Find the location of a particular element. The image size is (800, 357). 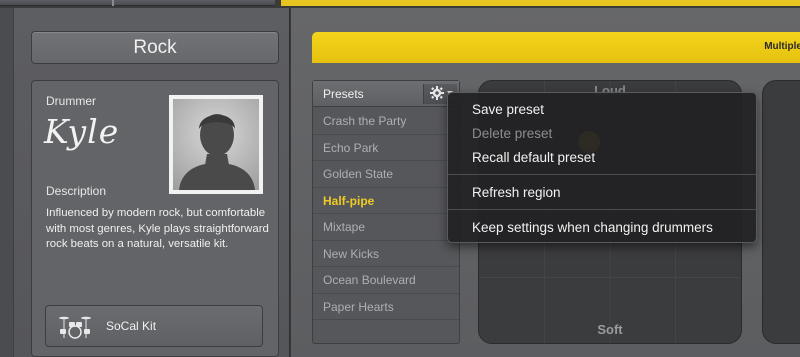

avatar-silhouette is located at coordinates (216, 144).